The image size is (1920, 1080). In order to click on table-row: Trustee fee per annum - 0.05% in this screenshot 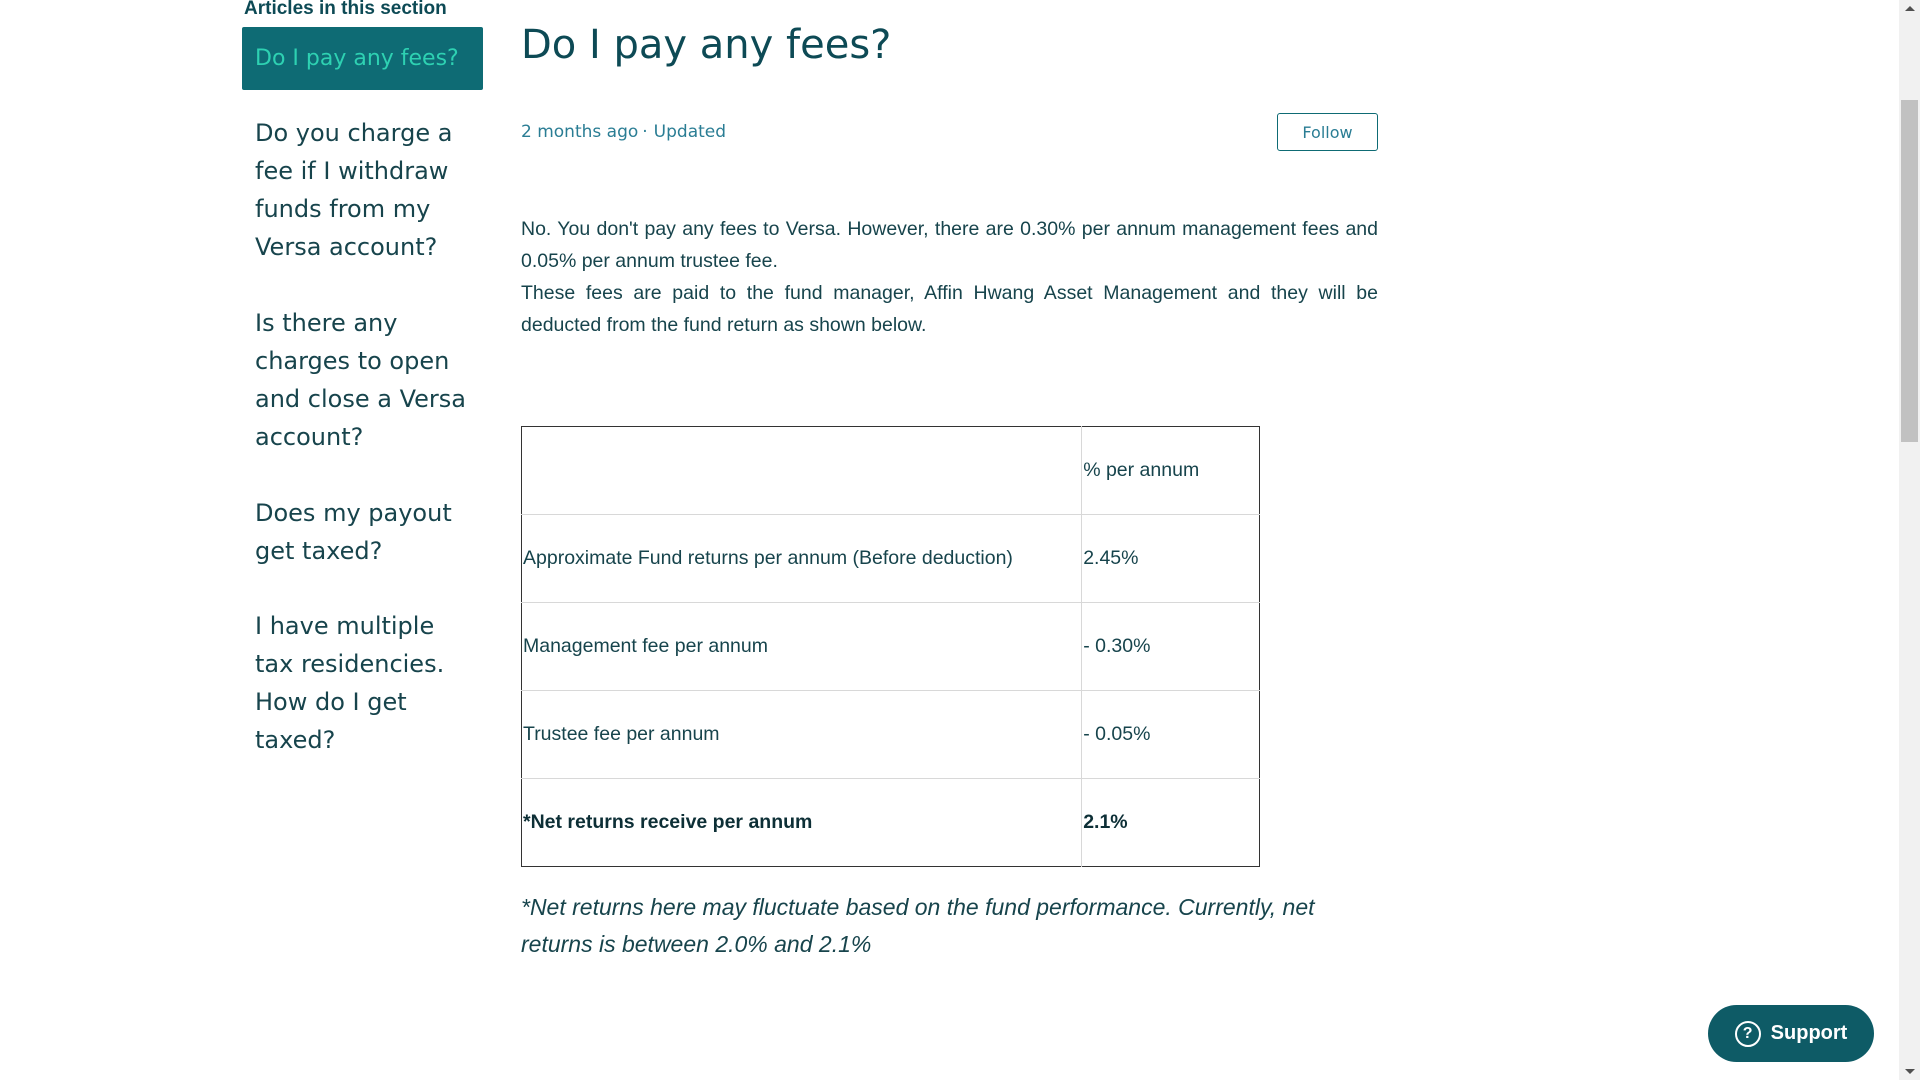, I will do `click(890, 734)`.